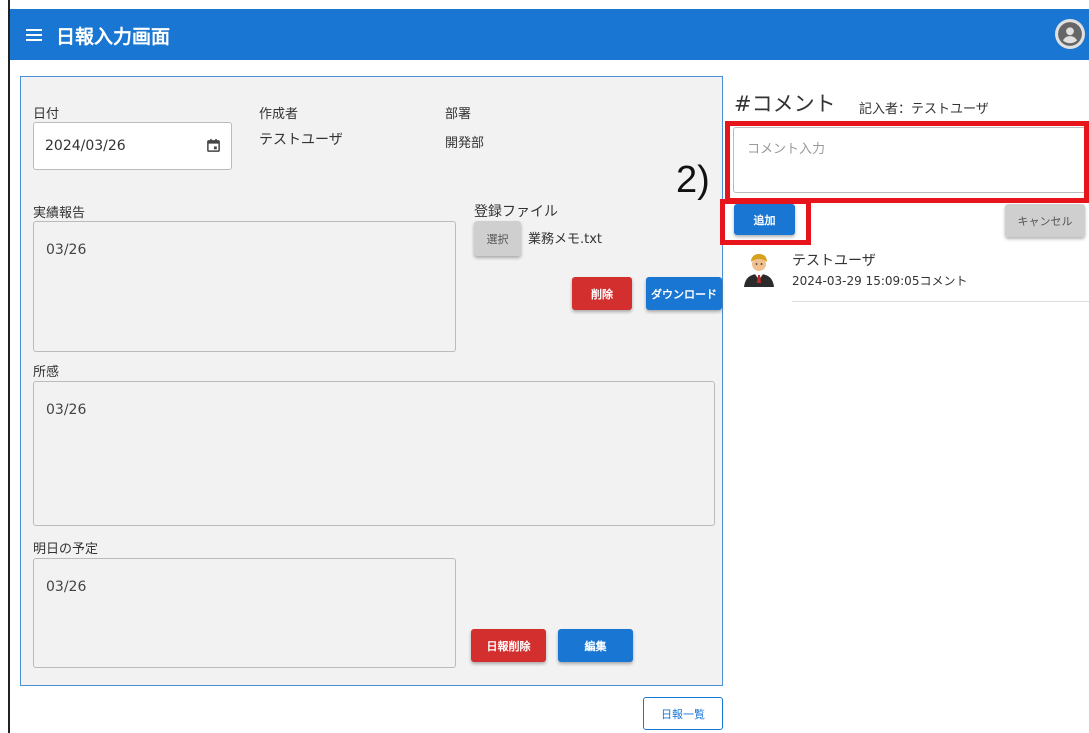 This screenshot has height=733, width=1089. What do you see at coordinates (46, 114) in the screenshot?
I see `date-label: 日付` at bounding box center [46, 114].